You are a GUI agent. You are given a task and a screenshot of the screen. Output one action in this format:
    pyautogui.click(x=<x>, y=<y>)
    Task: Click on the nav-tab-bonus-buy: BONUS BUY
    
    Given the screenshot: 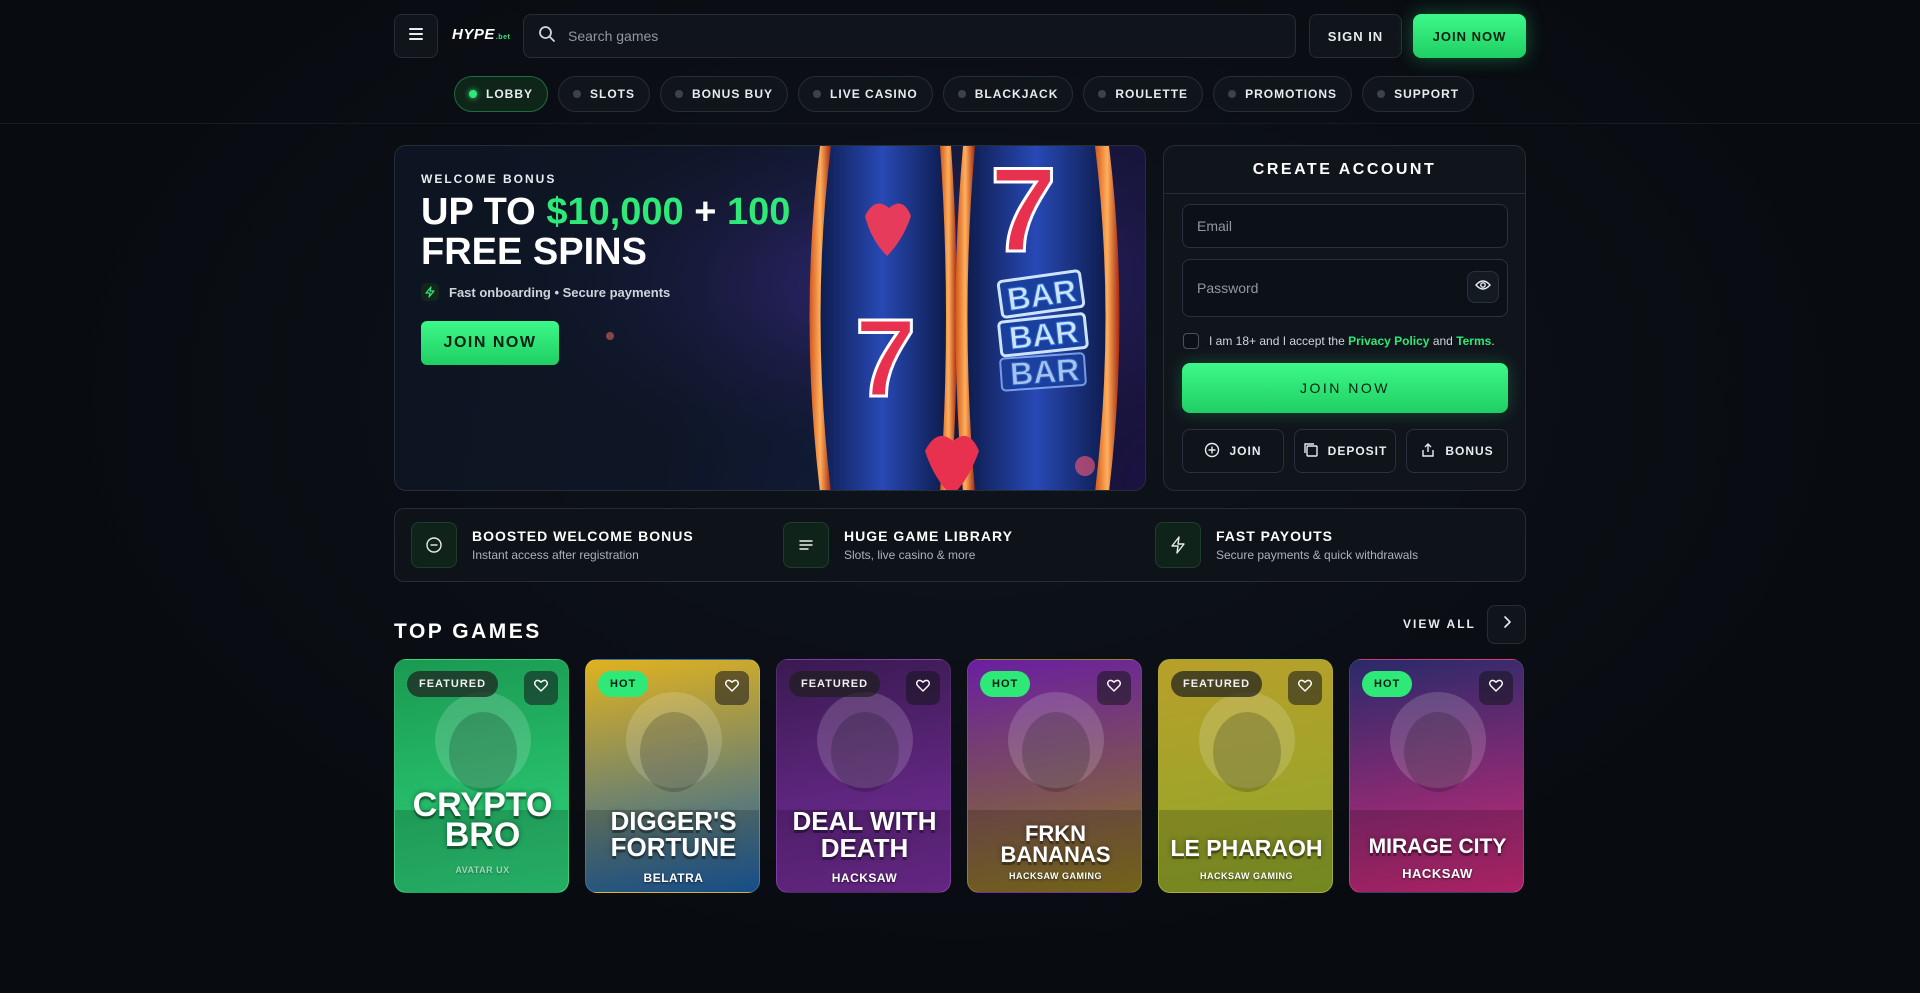 What is the action you would take?
    pyautogui.click(x=724, y=94)
    